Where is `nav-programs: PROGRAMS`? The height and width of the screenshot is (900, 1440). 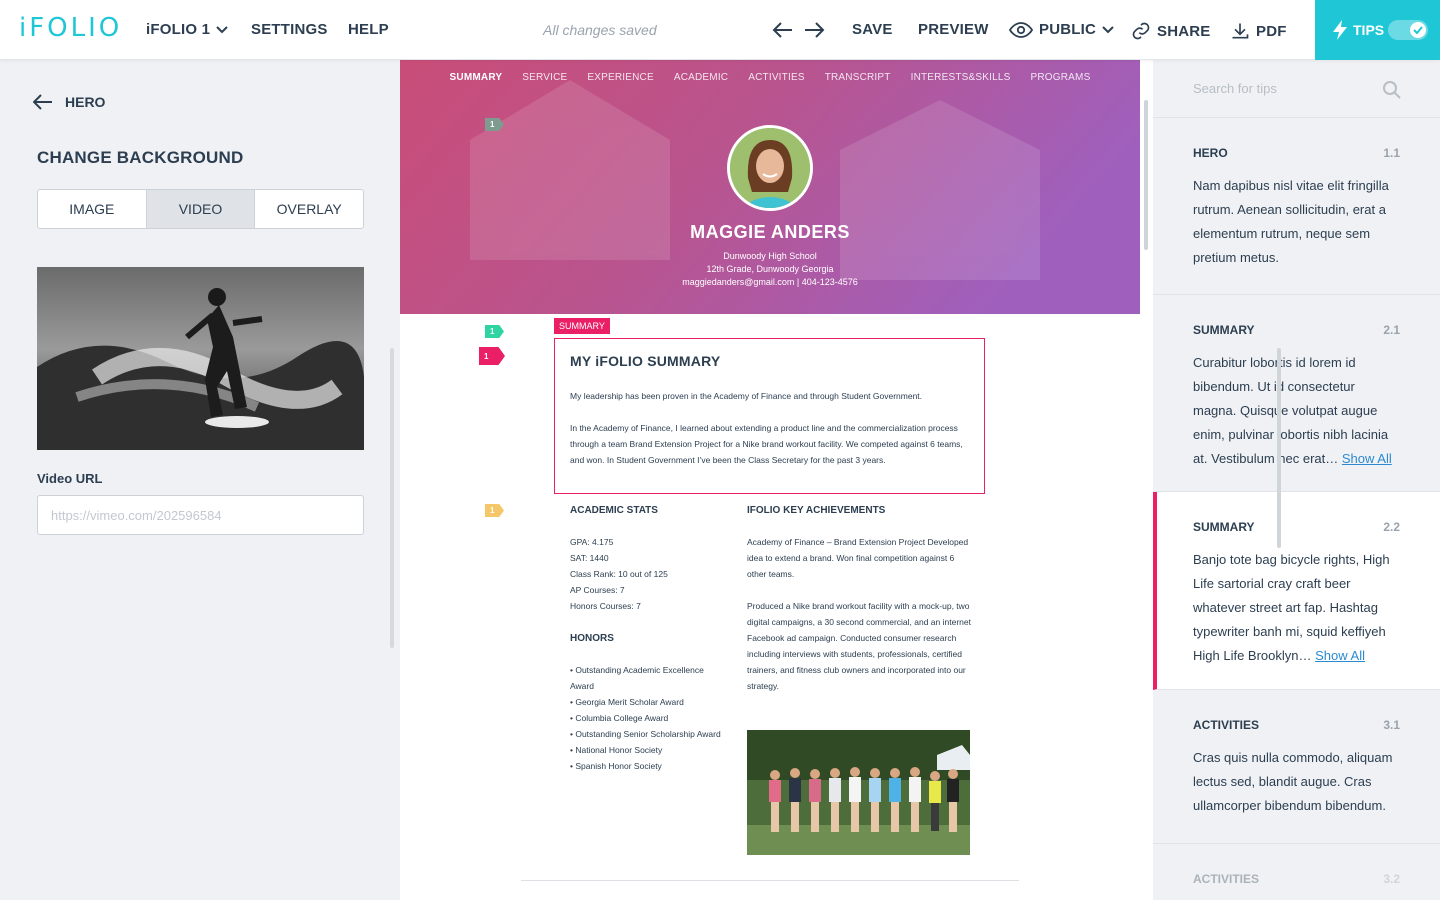
nav-programs: PROGRAMS is located at coordinates (1061, 77).